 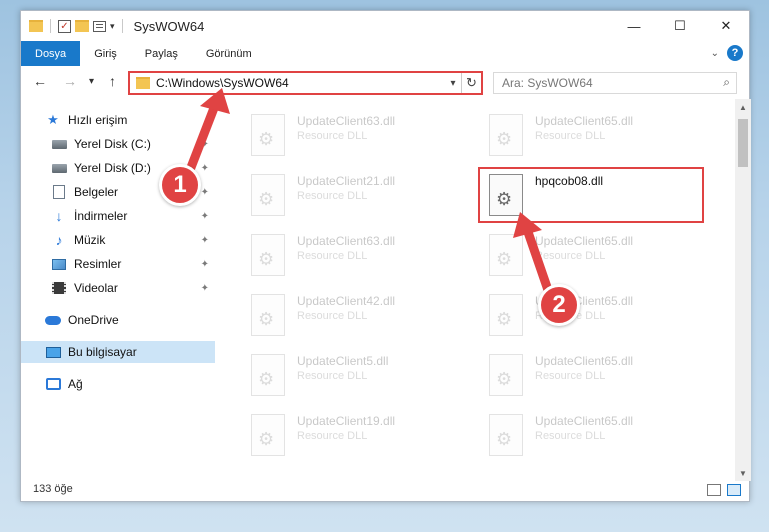 What do you see at coordinates (59, 240) in the screenshot?
I see `music-icon: ♪` at bounding box center [59, 240].